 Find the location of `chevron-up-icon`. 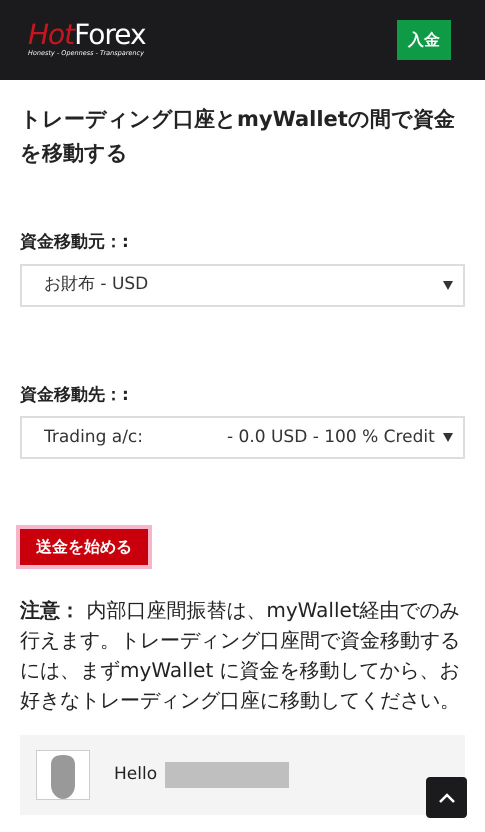

chevron-up-icon is located at coordinates (446, 797).